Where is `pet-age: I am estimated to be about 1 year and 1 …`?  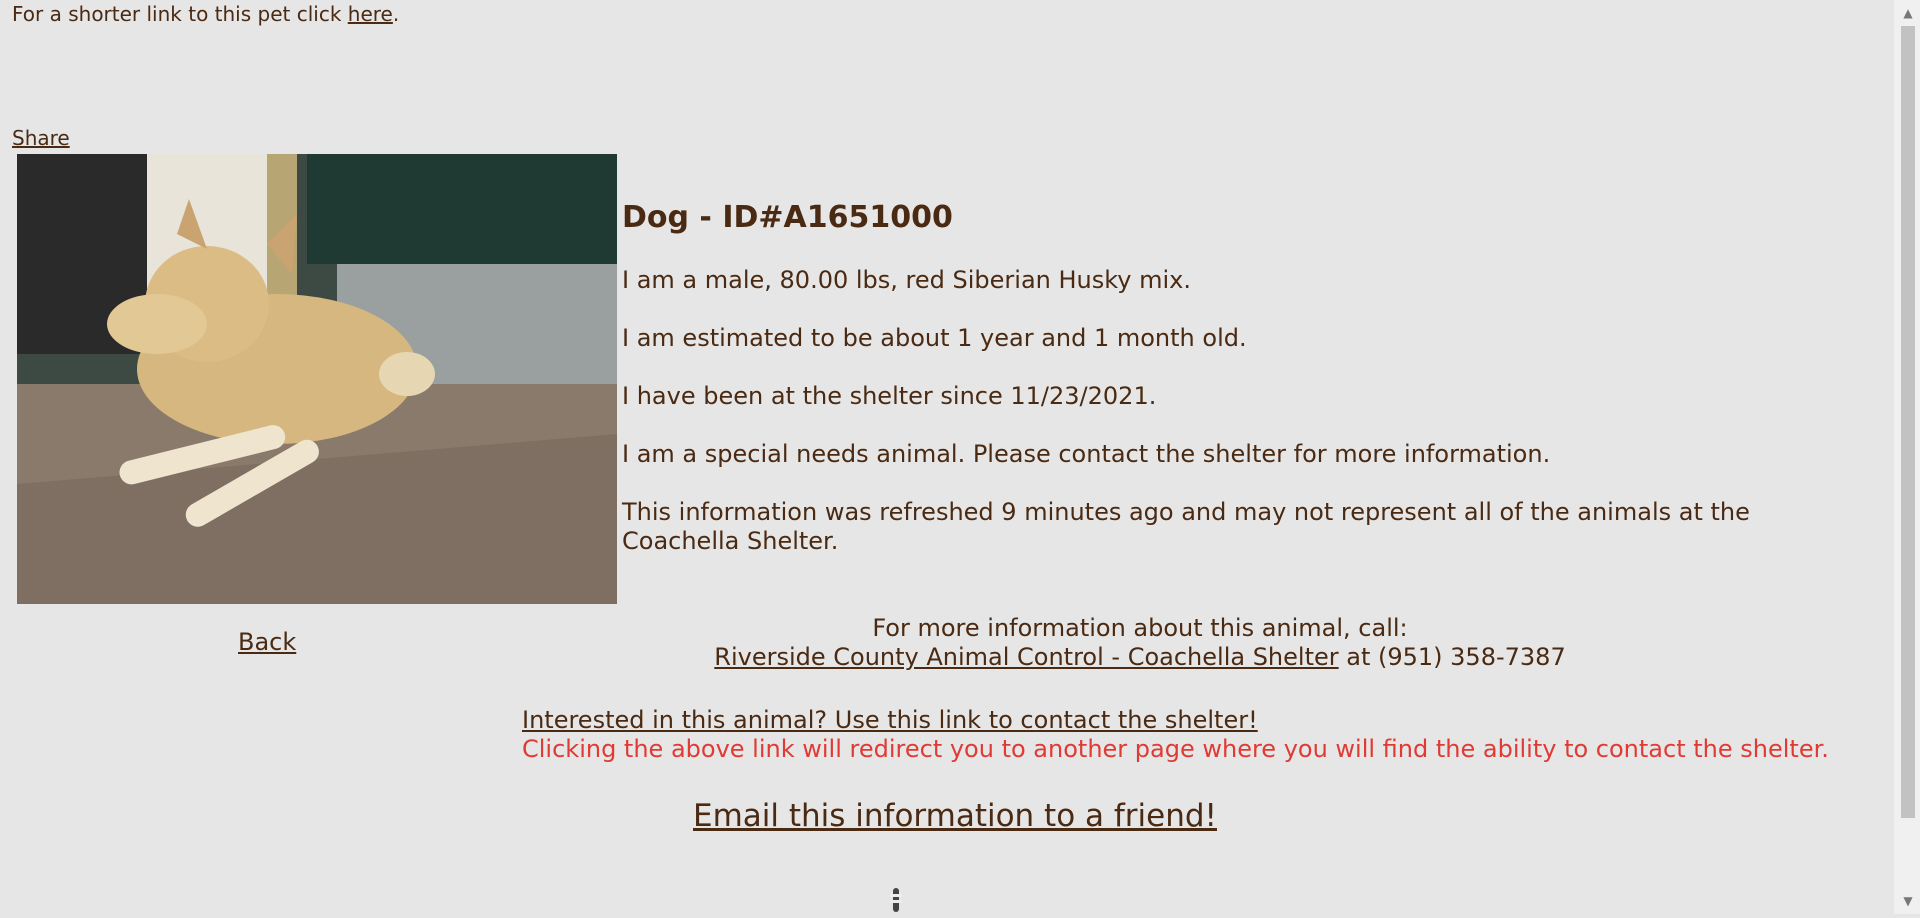
pet-age: I am estimated to be about 1 year and 1 … is located at coordinates (934, 338).